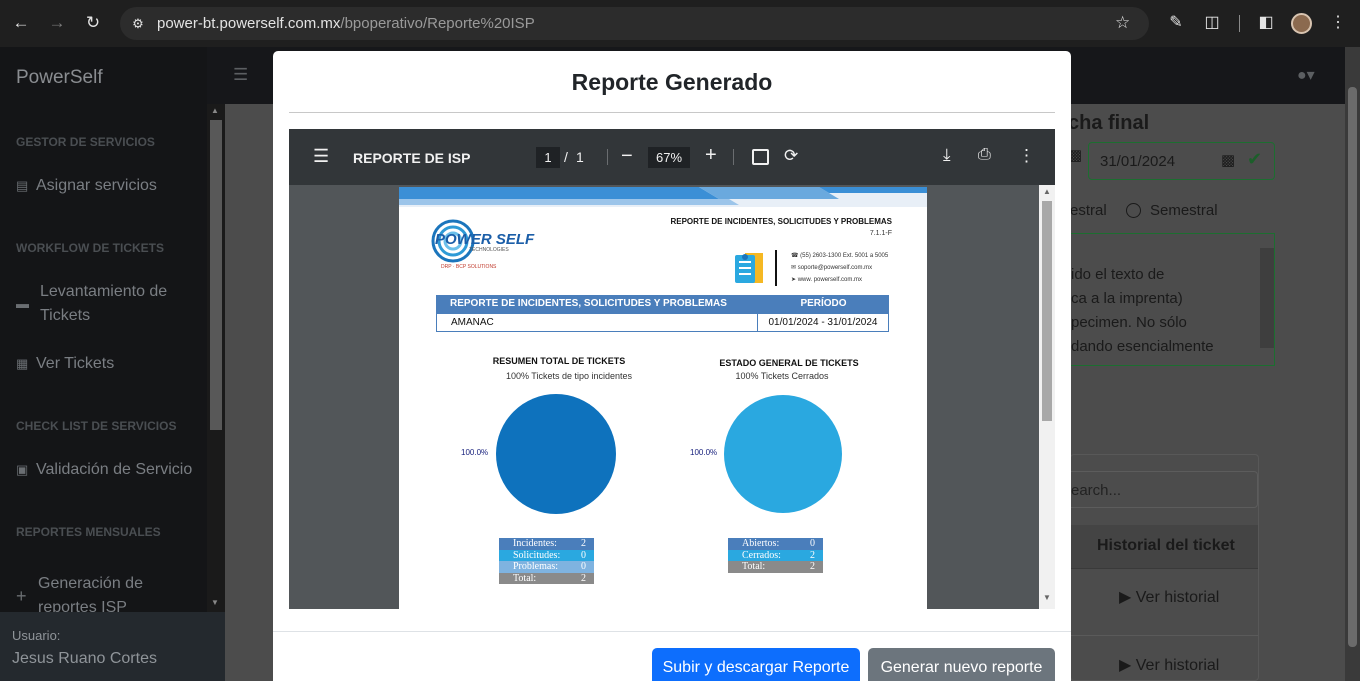 The height and width of the screenshot is (681, 1360). I want to click on calendar-icon: ▩, so click(1228, 160).